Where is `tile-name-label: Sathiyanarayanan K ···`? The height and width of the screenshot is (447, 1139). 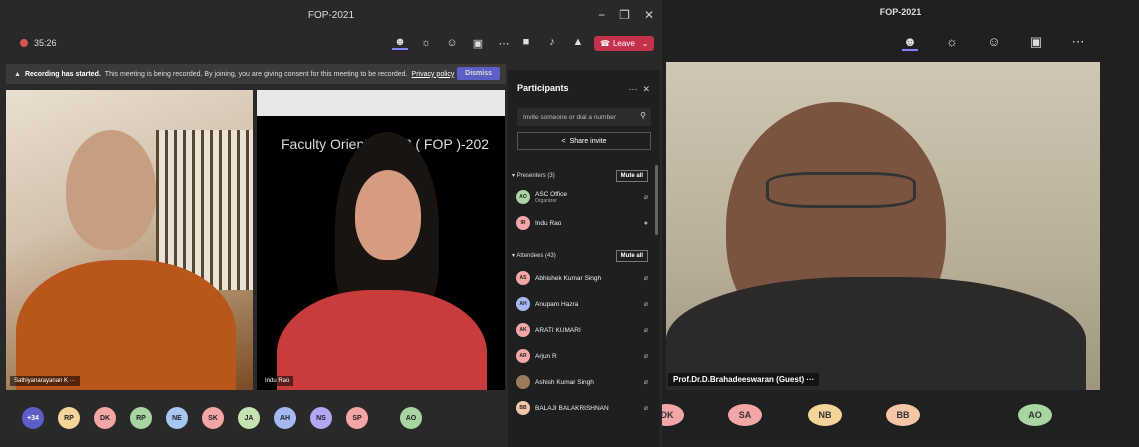 tile-name-label: Sathiyanarayanan K ··· is located at coordinates (45, 381).